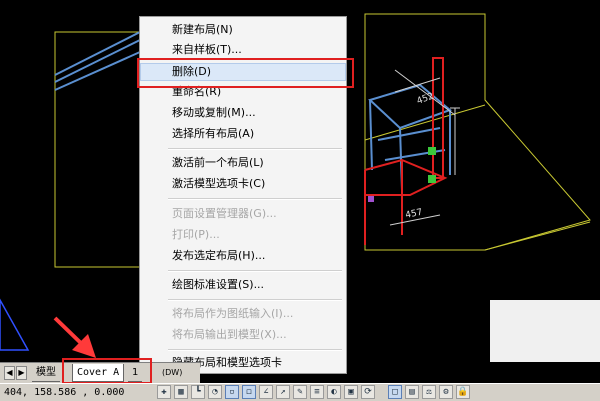 The image size is (600, 401). I want to click on purple-marker, so click(371, 199).